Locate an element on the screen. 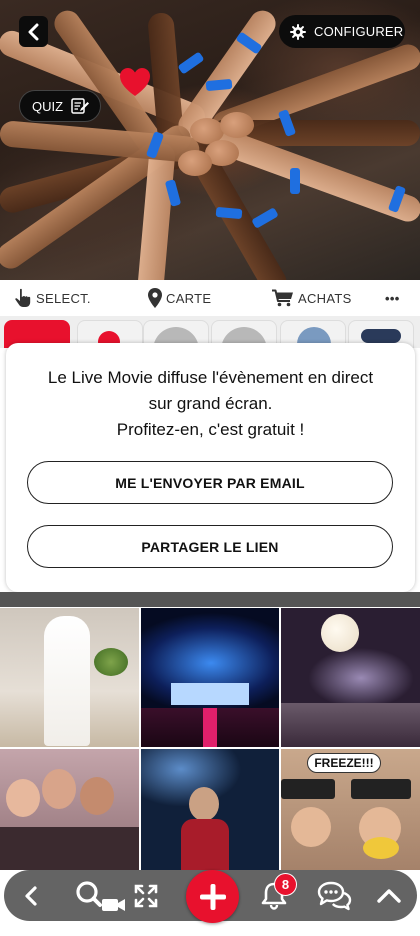 The image size is (420, 936). nightclub-dance-photo is located at coordinates (210, 809).